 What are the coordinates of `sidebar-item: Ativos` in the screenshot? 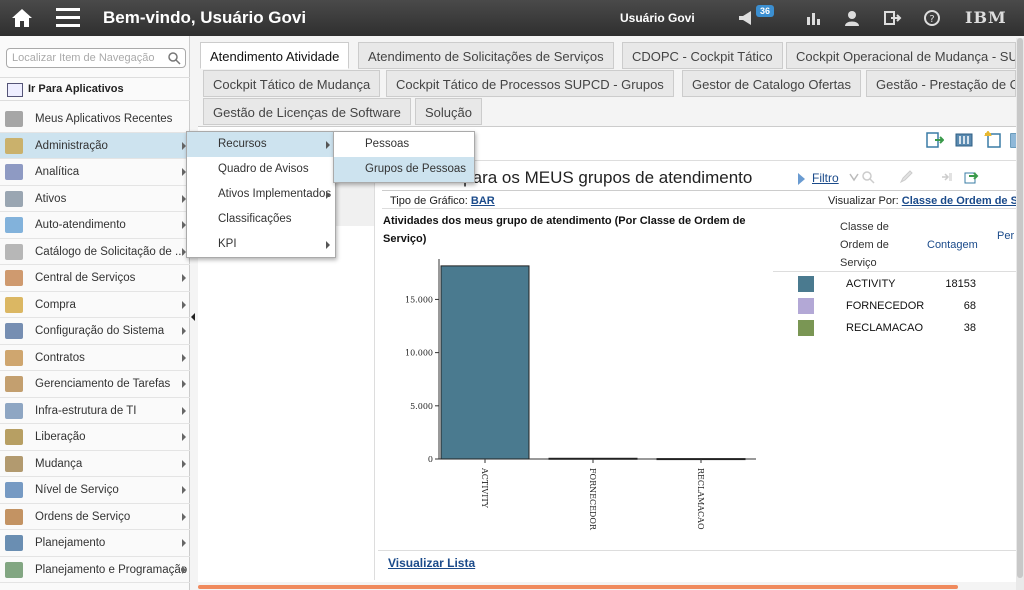 It's located at (95, 199).